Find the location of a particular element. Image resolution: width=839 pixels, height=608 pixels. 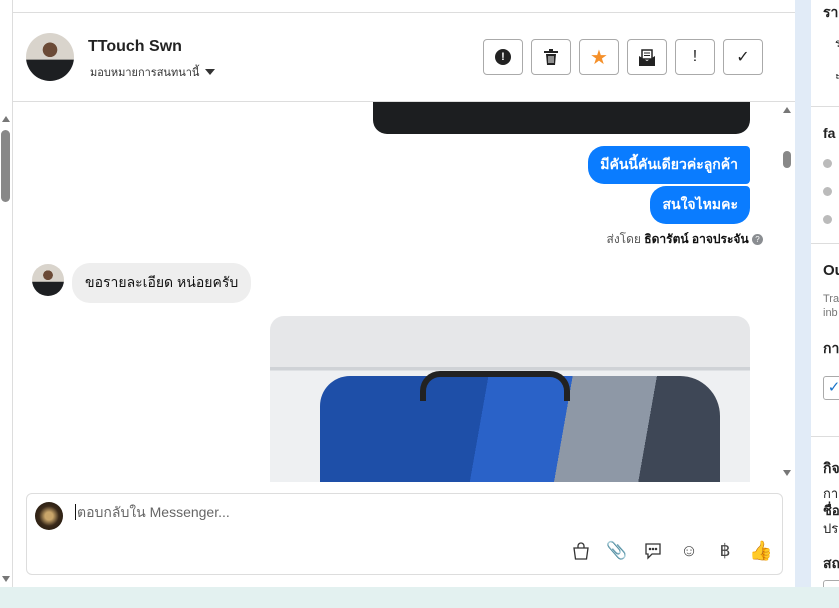

thumbs-up-icon: 👍 is located at coordinates (761, 551).